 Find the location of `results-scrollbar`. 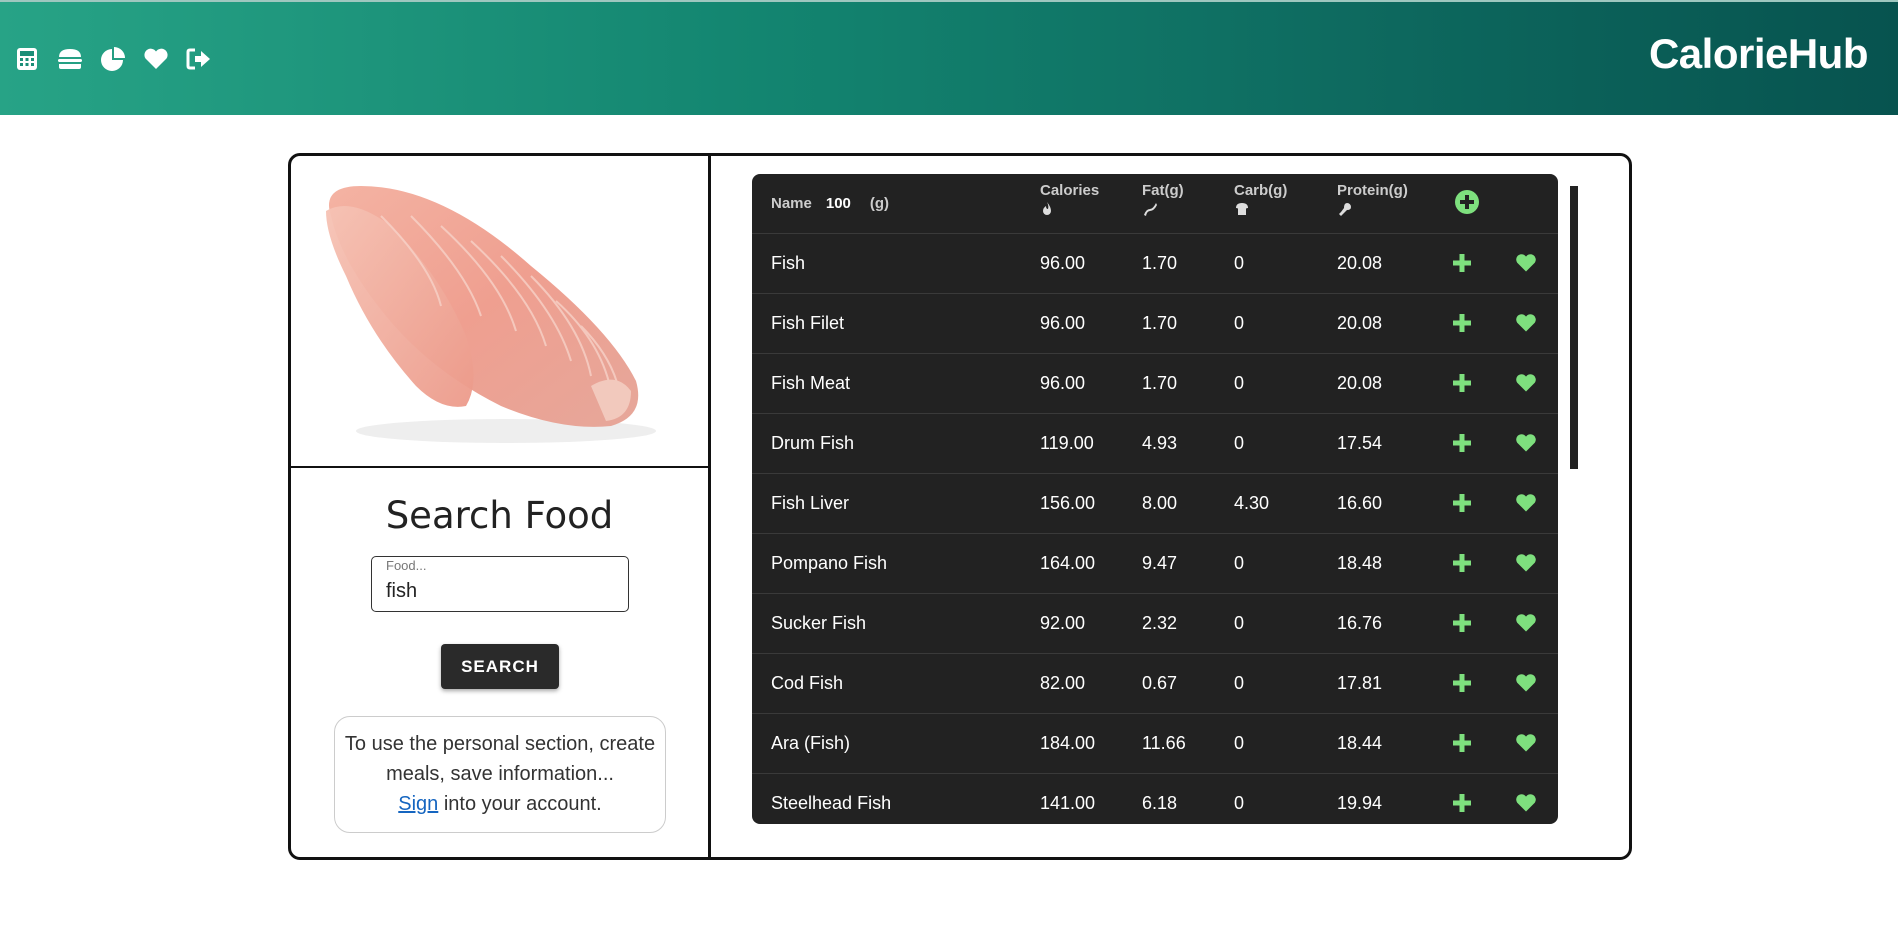

results-scrollbar is located at coordinates (1574, 327).